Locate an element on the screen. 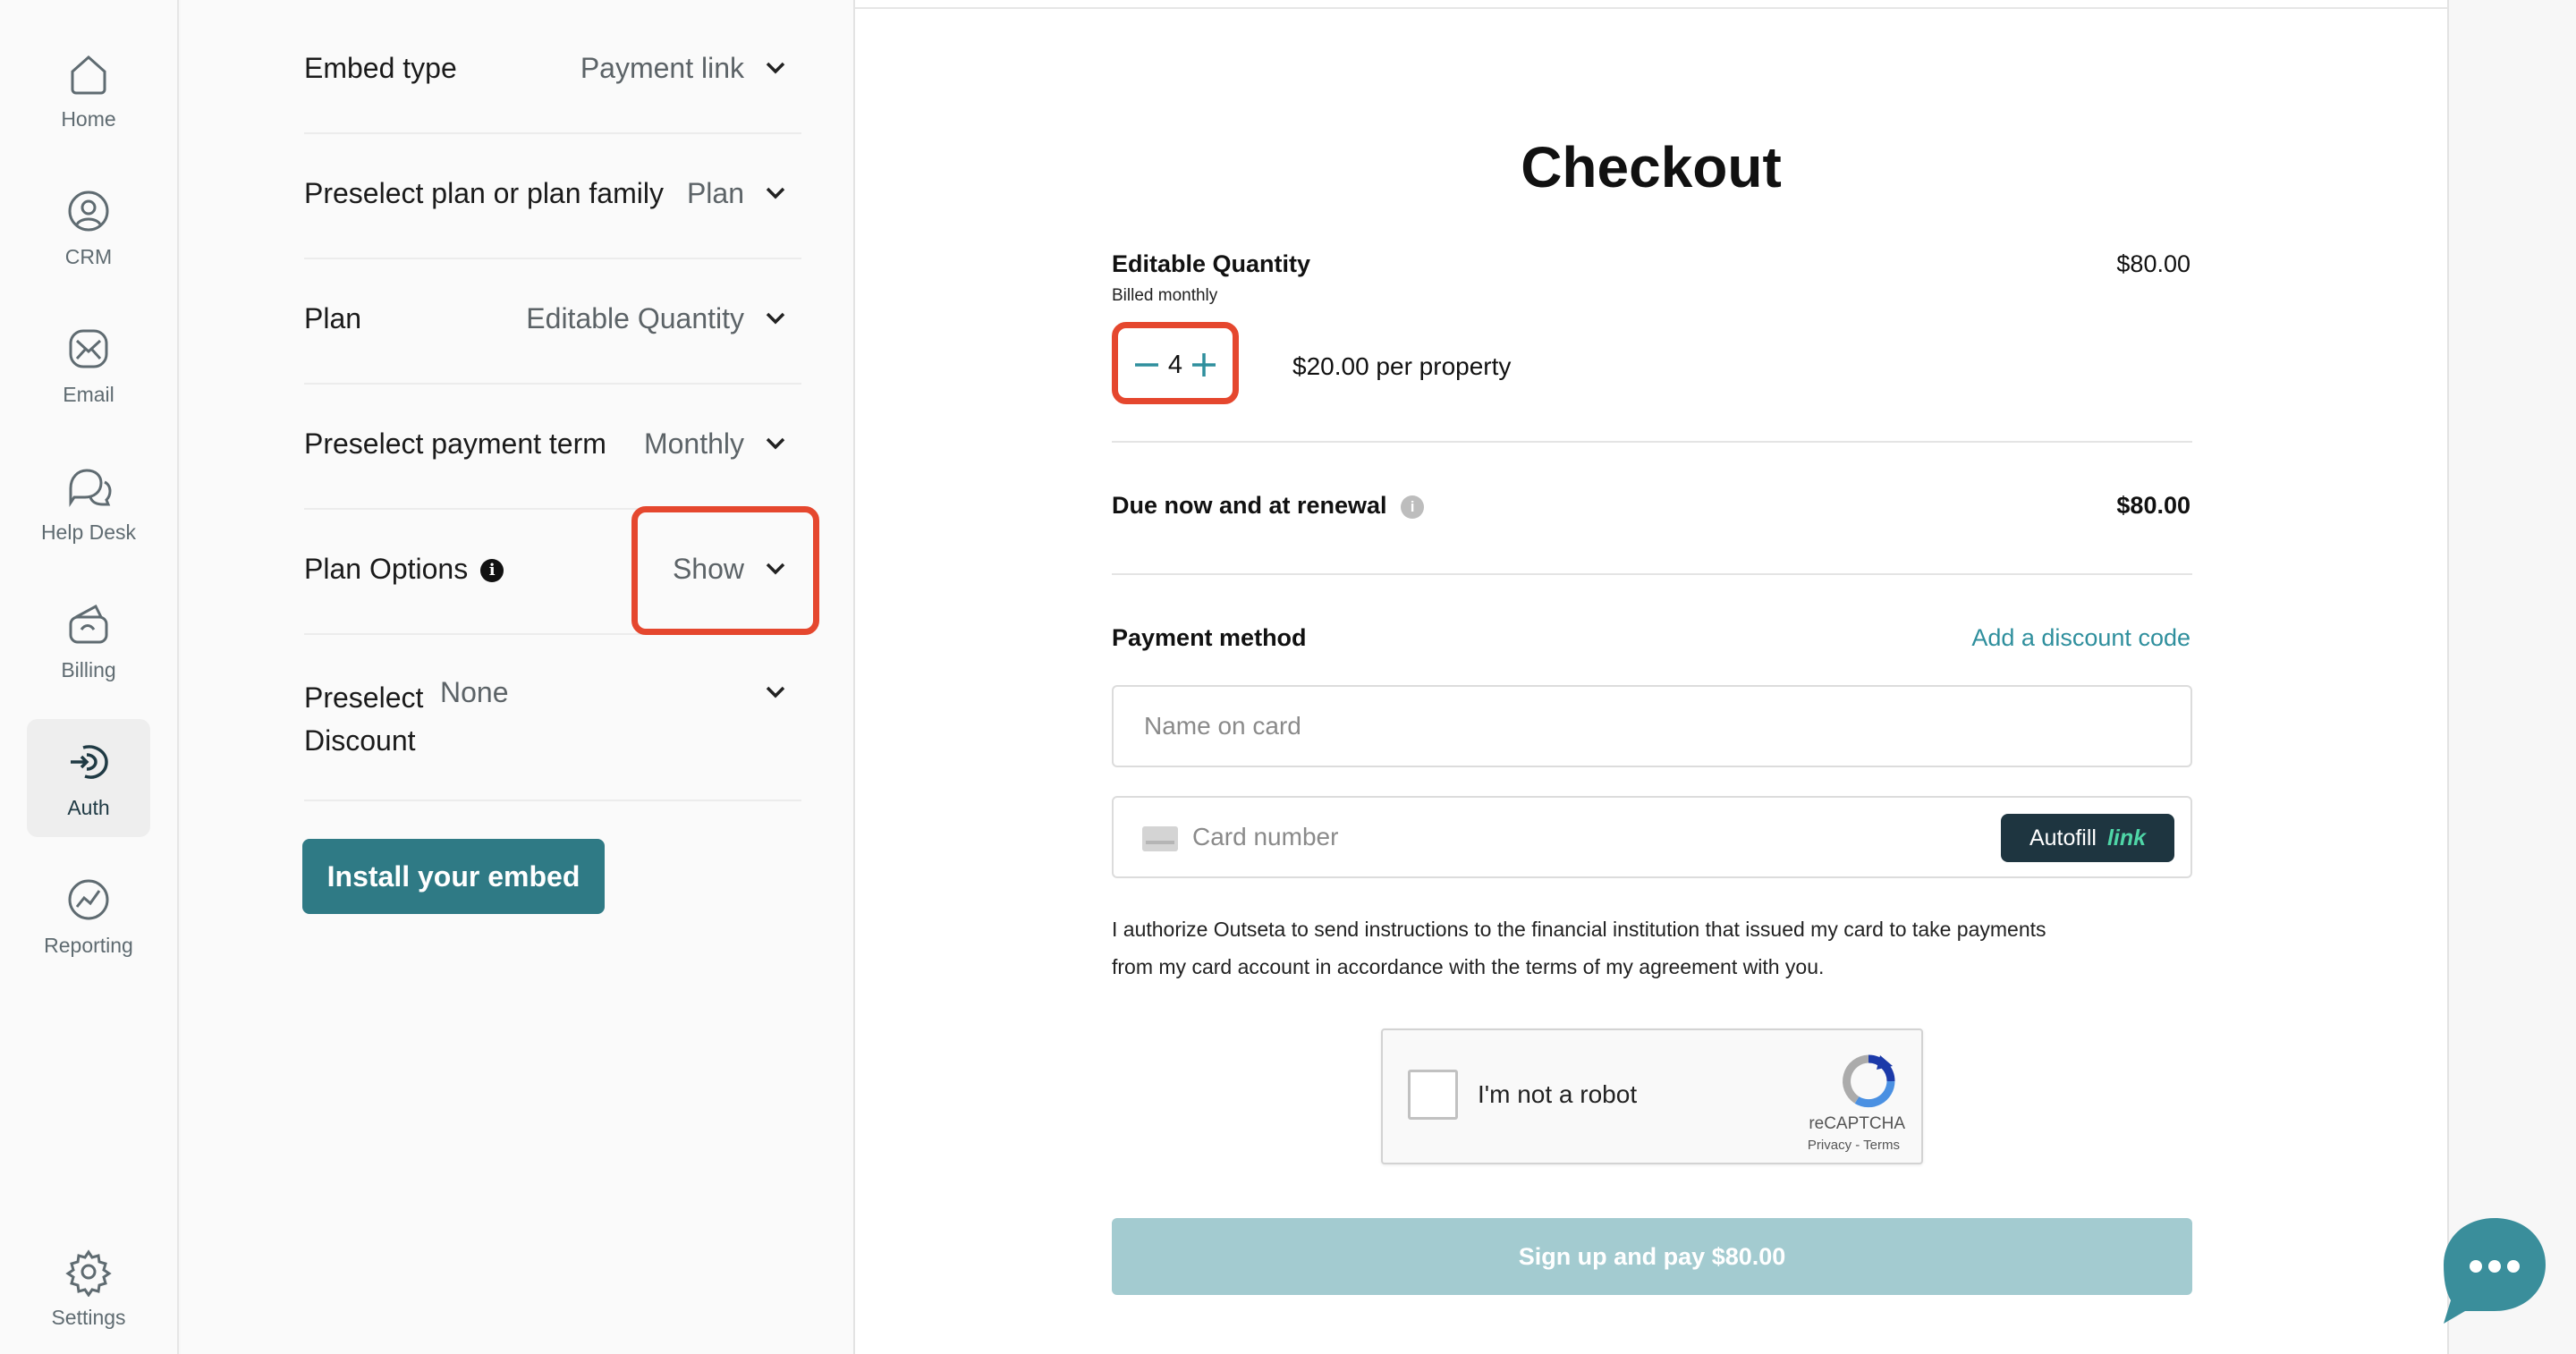  install-embed-button: Install your embed is located at coordinates (453, 876).